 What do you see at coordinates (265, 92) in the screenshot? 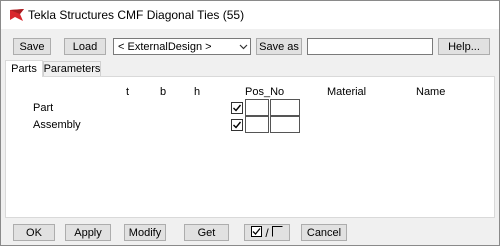
I see `column-header-pos-no: Pos_No` at bounding box center [265, 92].